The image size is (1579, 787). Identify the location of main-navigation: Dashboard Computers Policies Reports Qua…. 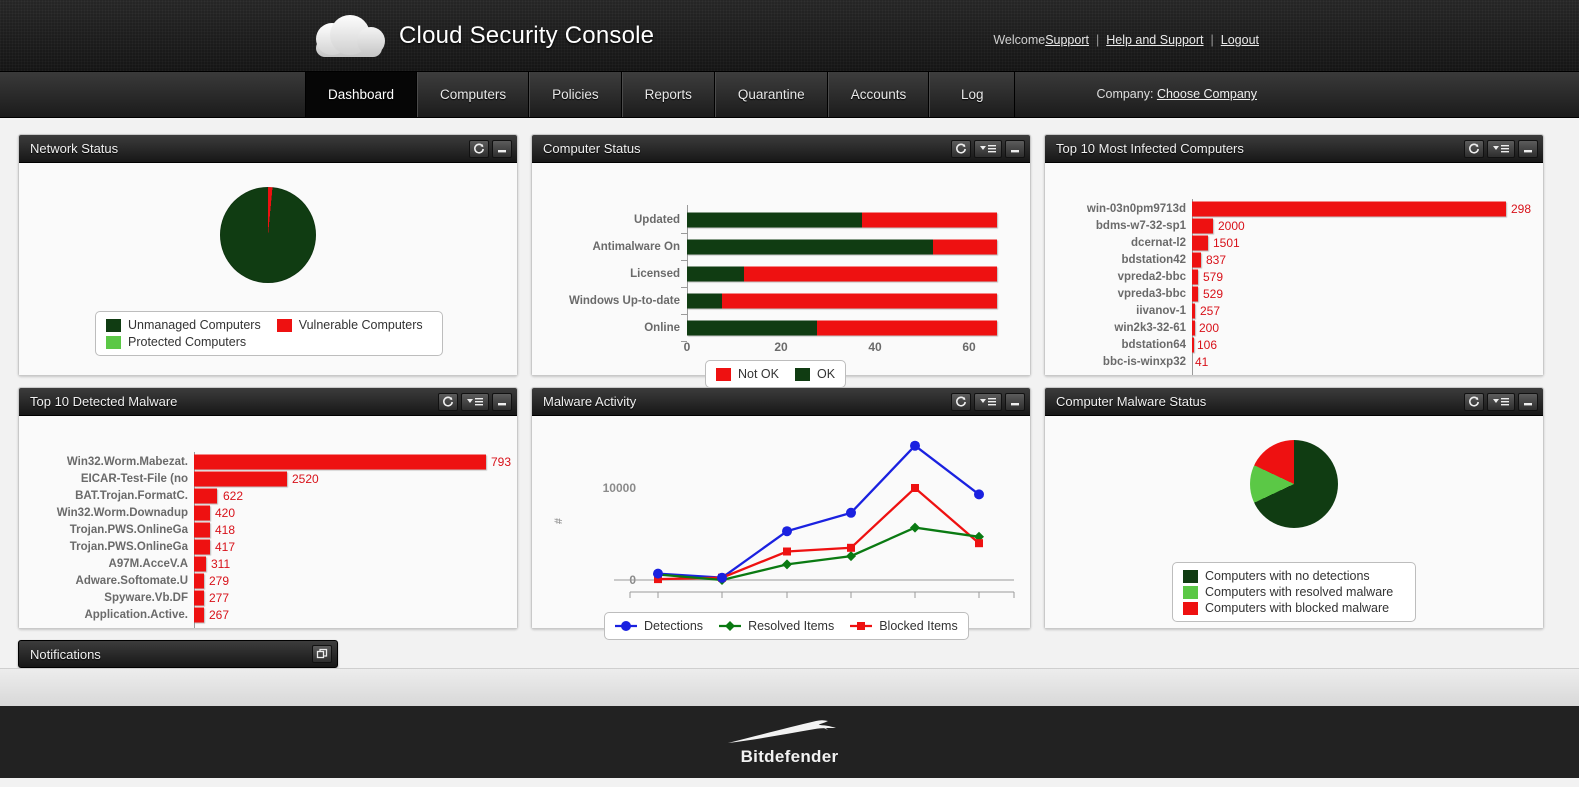
(789, 95).